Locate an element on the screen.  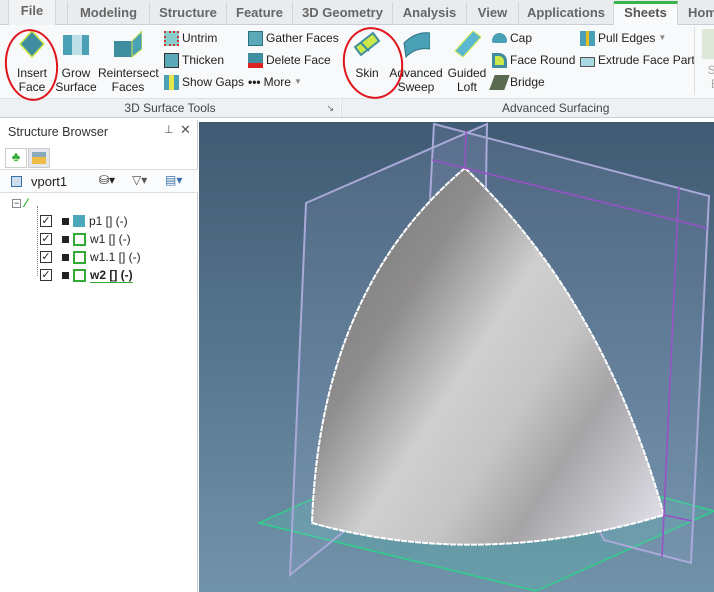
show-gaps-button: Show Gaps is located at coordinates (204, 82).